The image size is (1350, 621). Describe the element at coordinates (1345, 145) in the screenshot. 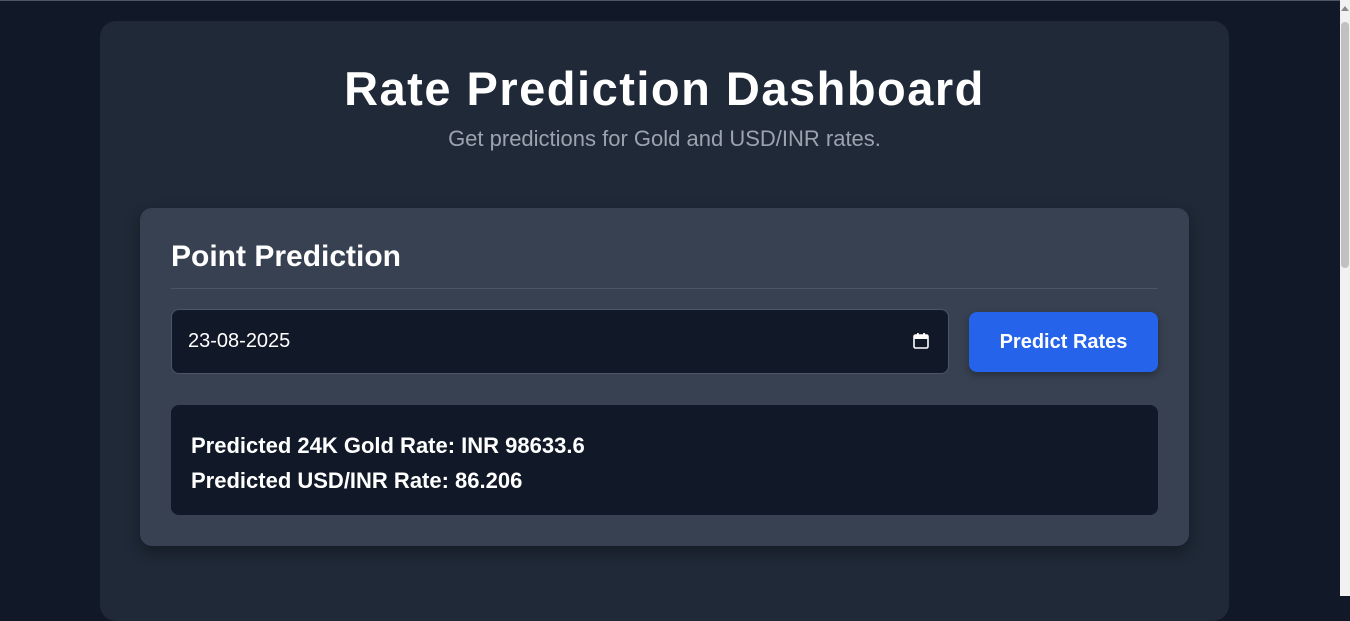

I see `scrollbar-thumb` at that location.